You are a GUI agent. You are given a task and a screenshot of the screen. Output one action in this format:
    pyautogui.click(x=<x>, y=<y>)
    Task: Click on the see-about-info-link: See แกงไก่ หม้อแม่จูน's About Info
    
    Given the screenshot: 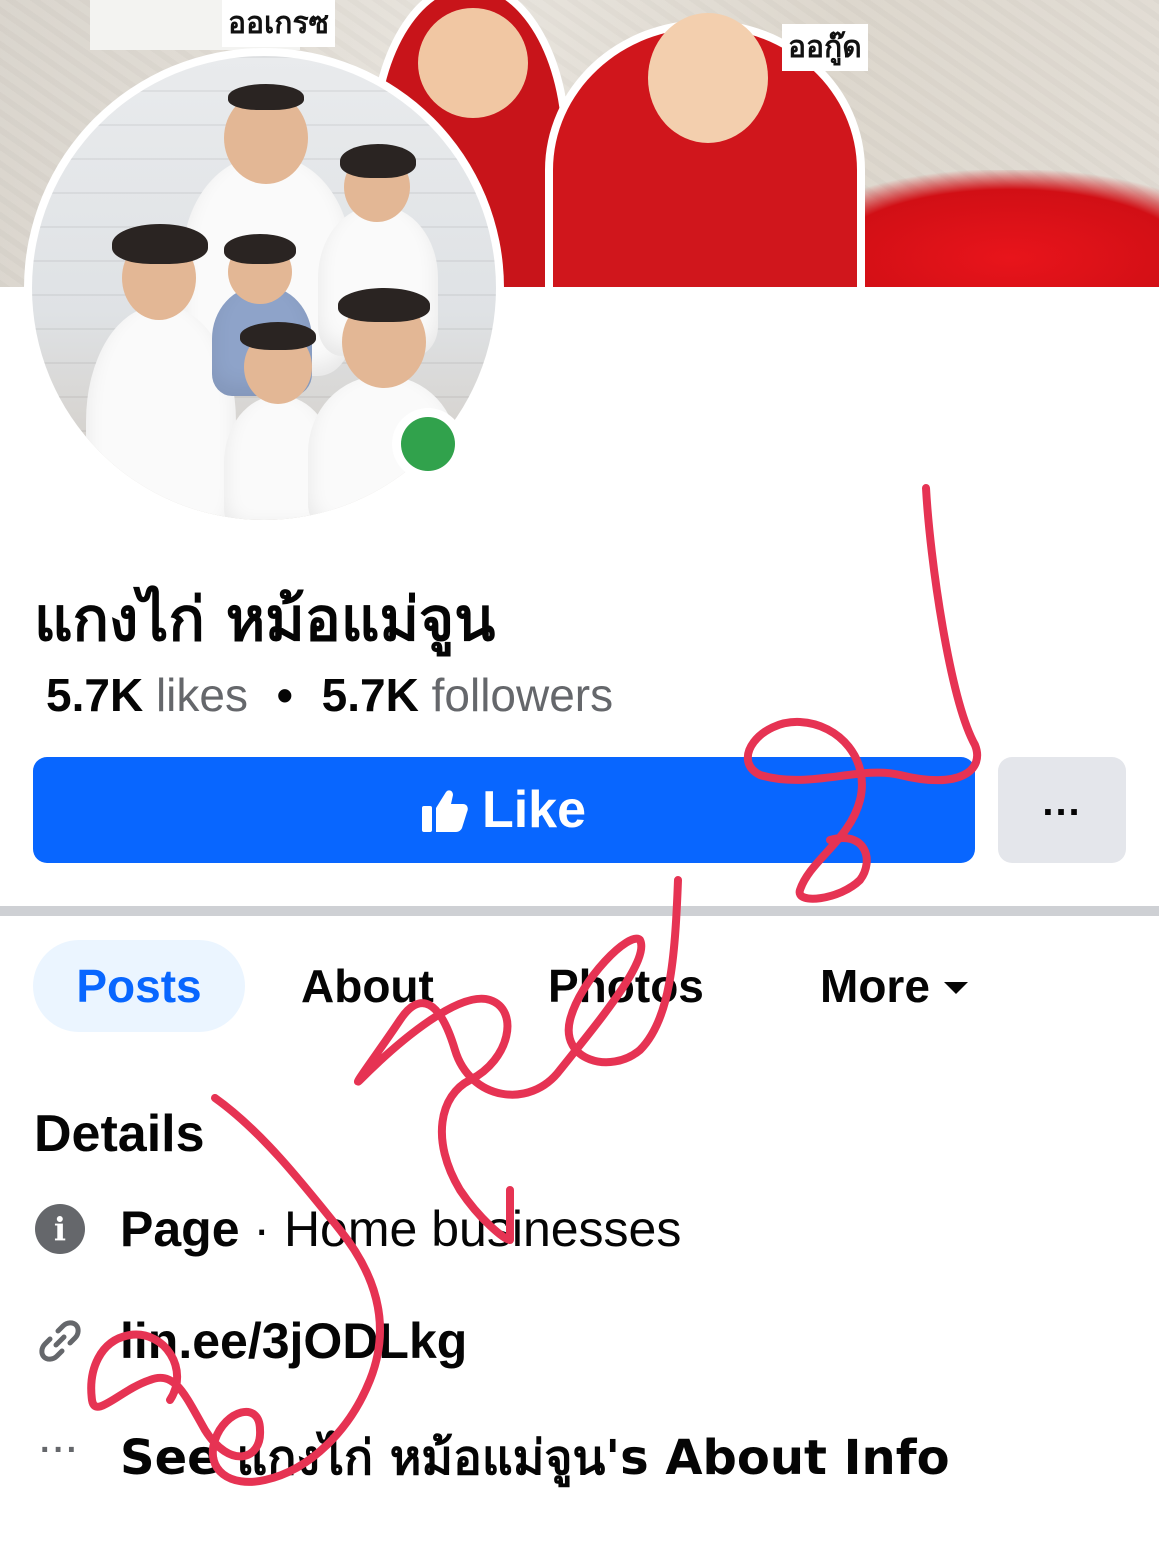 What is the action you would take?
    pyautogui.click(x=535, y=1458)
    